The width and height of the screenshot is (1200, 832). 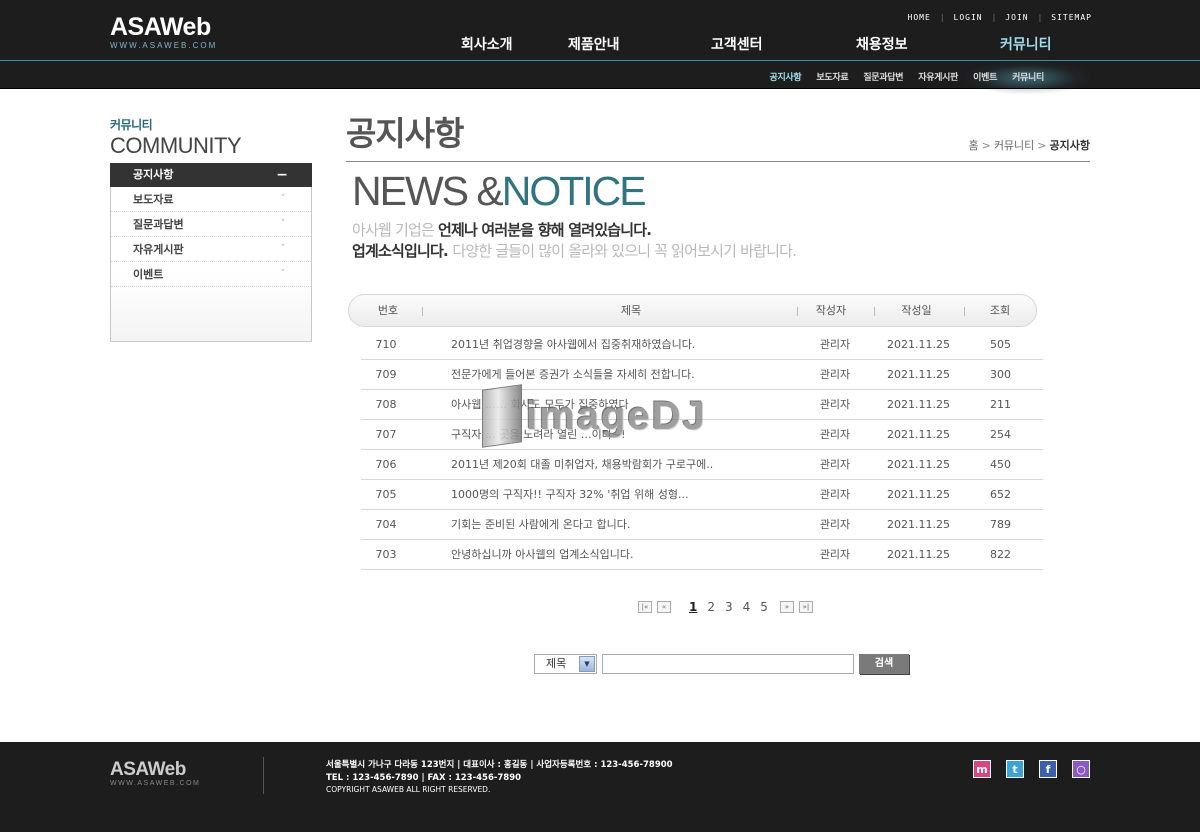 I want to click on lnb-item-event: 이벤트, so click(x=985, y=76).